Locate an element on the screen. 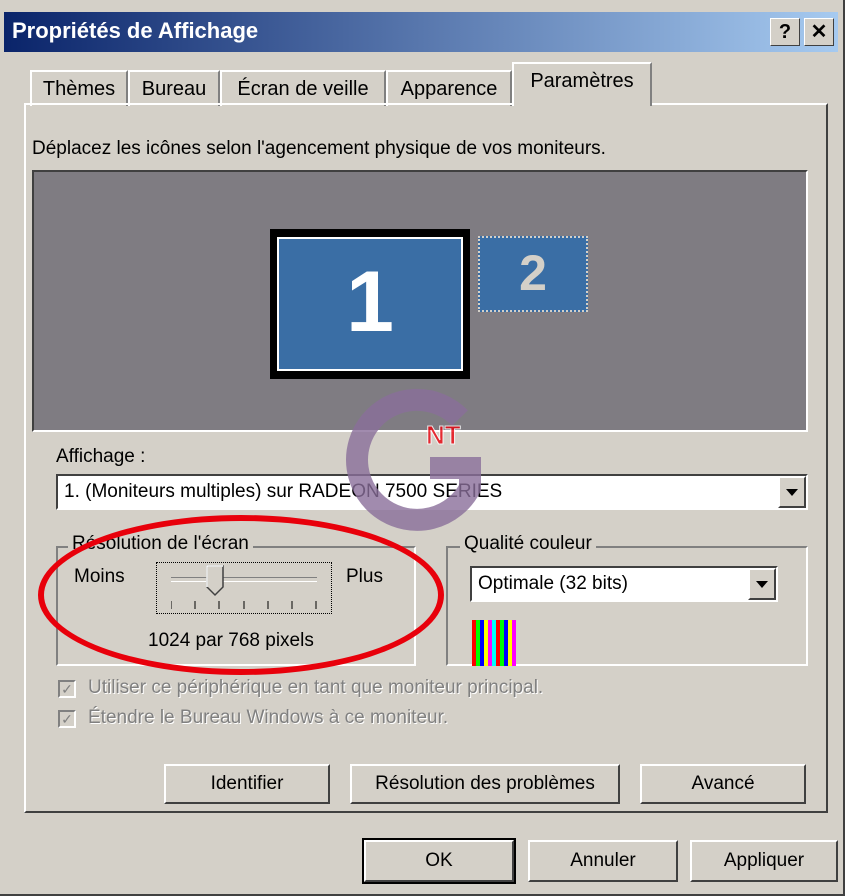  watermark-text: NT is located at coordinates (443, 435).